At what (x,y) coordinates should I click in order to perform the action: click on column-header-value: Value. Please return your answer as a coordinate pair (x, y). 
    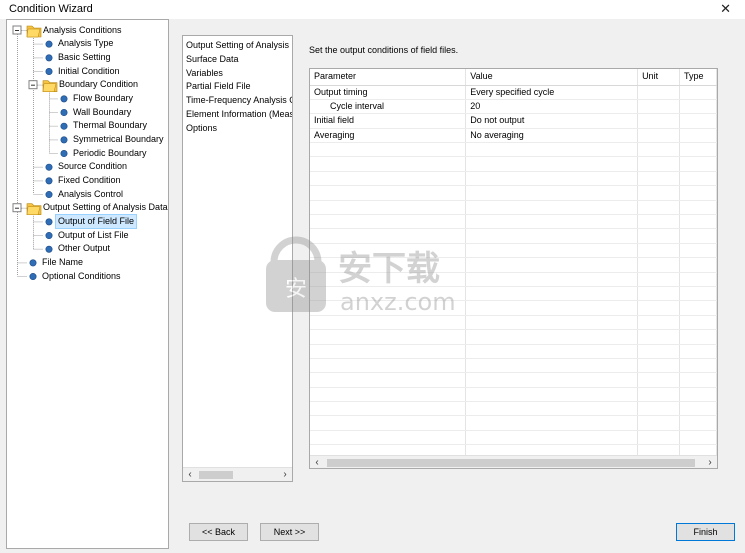
    Looking at the image, I should click on (552, 77).